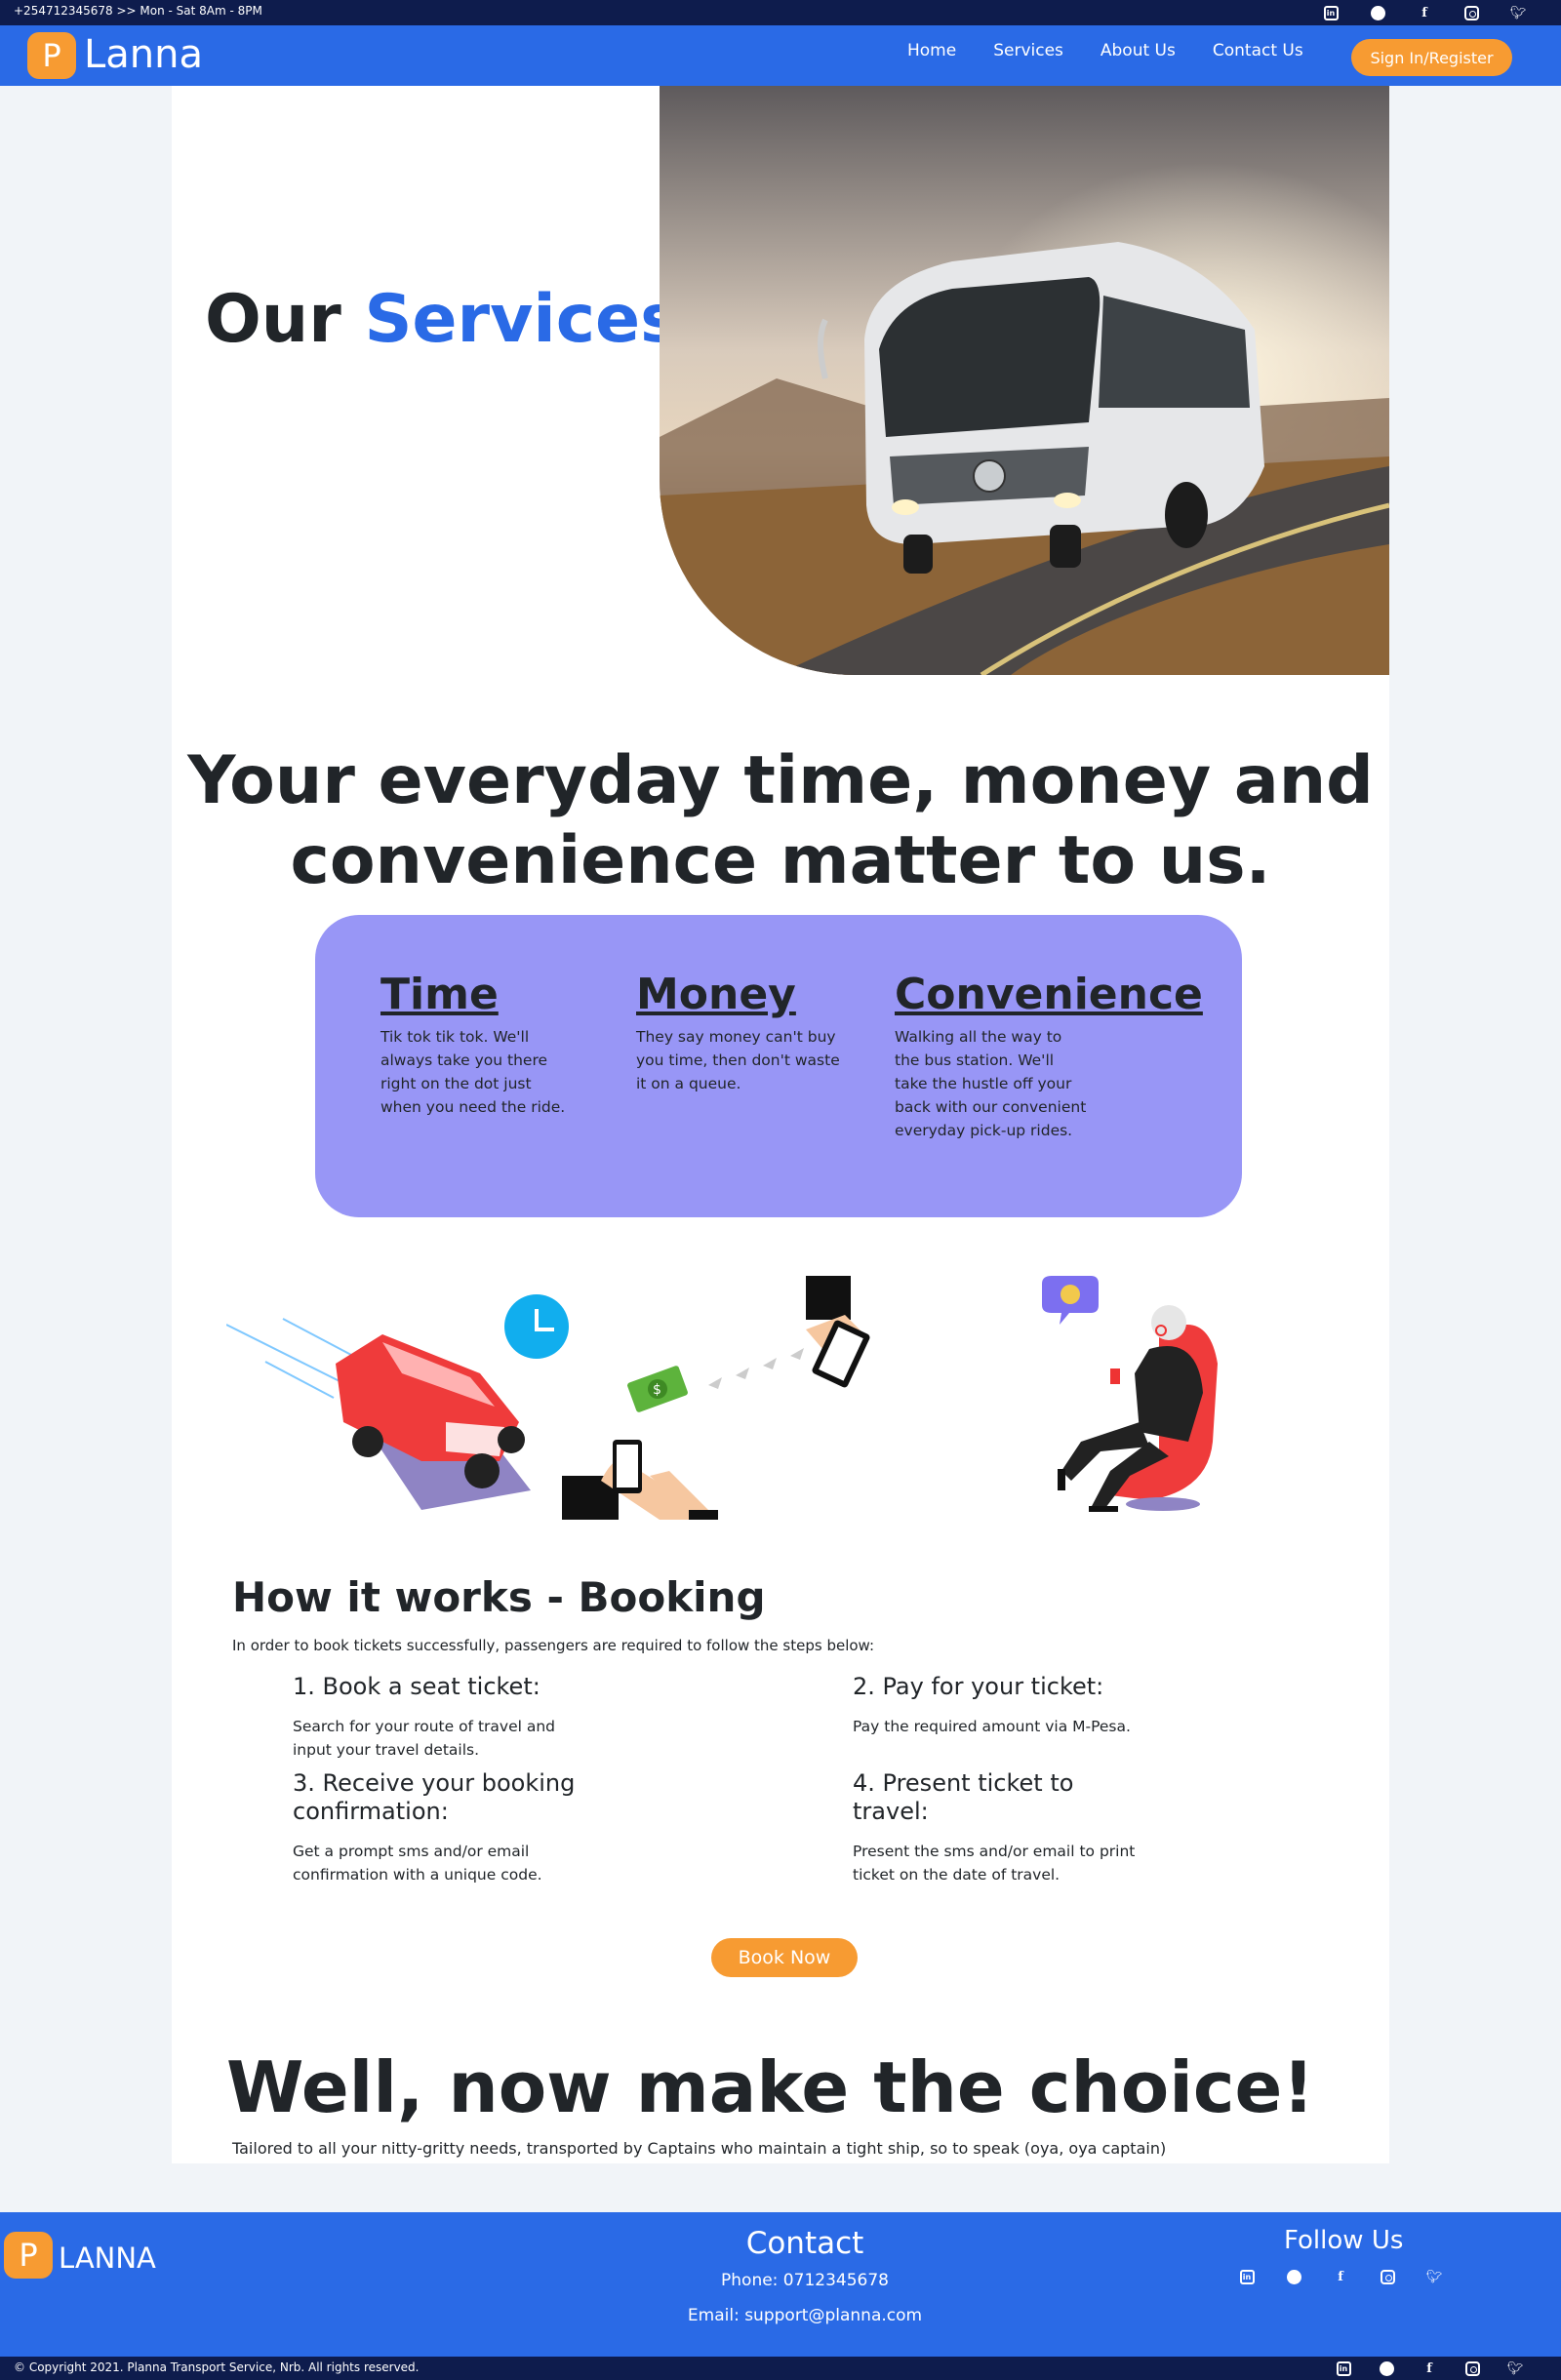 Image resolution: width=1561 pixels, height=2380 pixels. Describe the element at coordinates (1028, 50) in the screenshot. I see `nav-services: Services` at that location.